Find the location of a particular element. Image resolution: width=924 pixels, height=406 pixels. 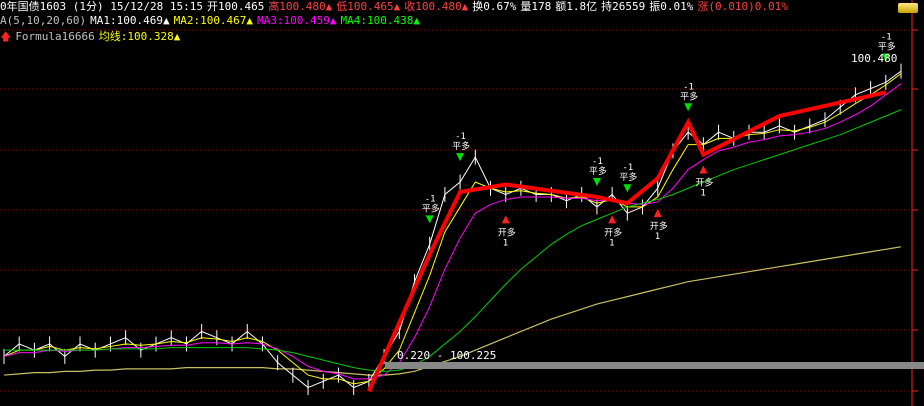

high-value: 高100.480▲ is located at coordinates (300, 6).